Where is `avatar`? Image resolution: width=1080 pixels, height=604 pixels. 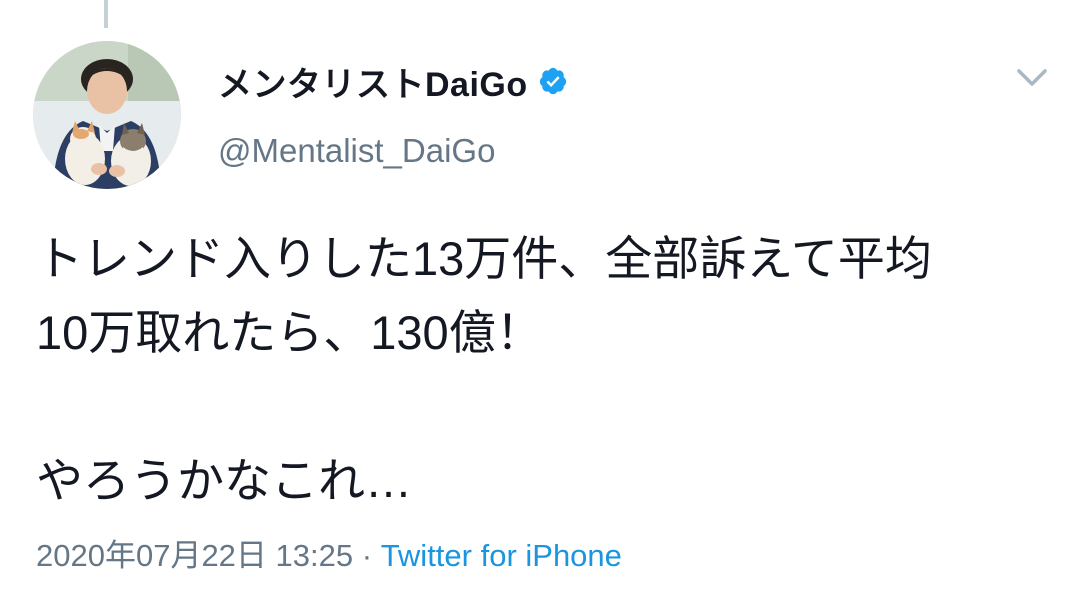 avatar is located at coordinates (107, 115).